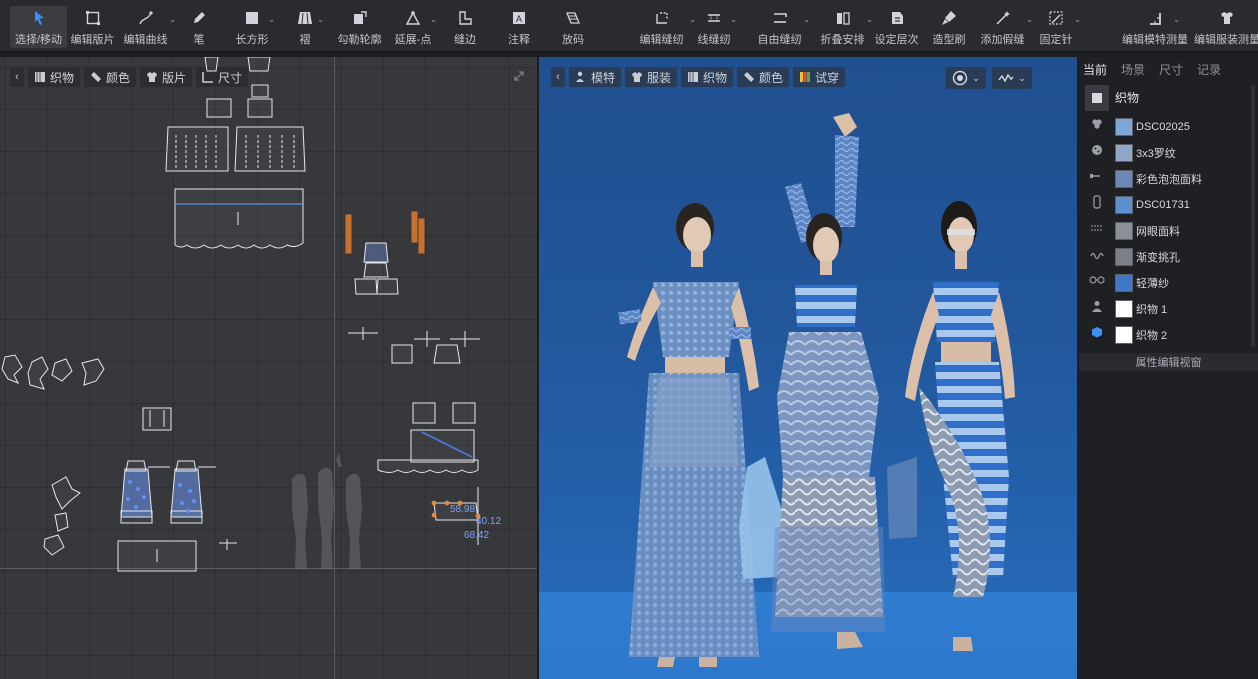  What do you see at coordinates (951, 426) in the screenshot?
I see `avatar-right` at bounding box center [951, 426].